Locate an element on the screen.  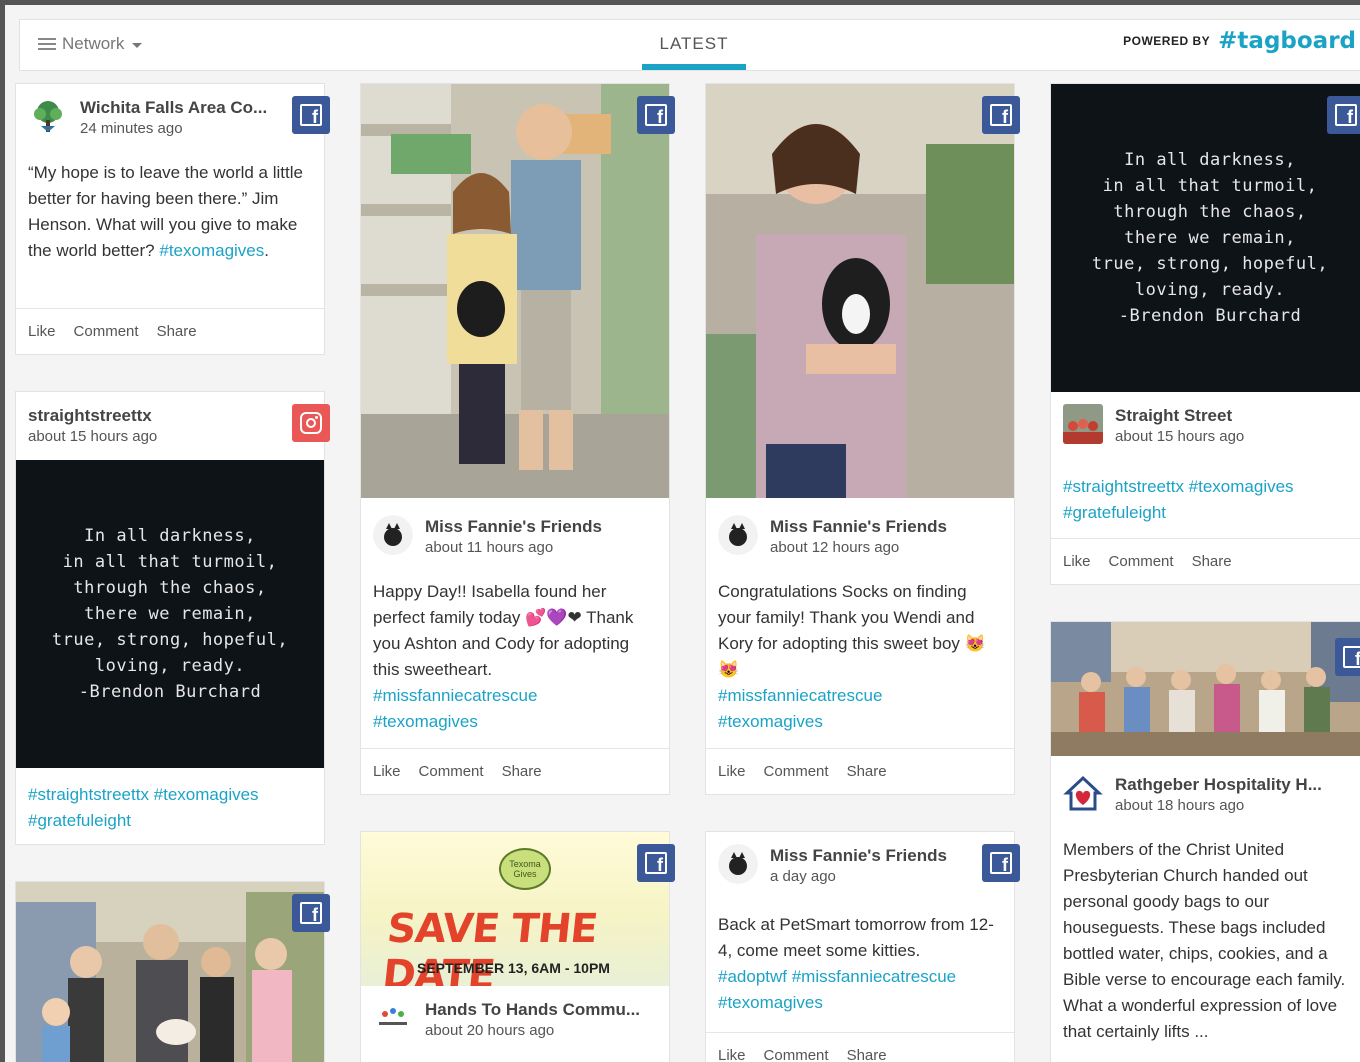
post-time: about 18 hours ago is located at coordinates (1180, 805).